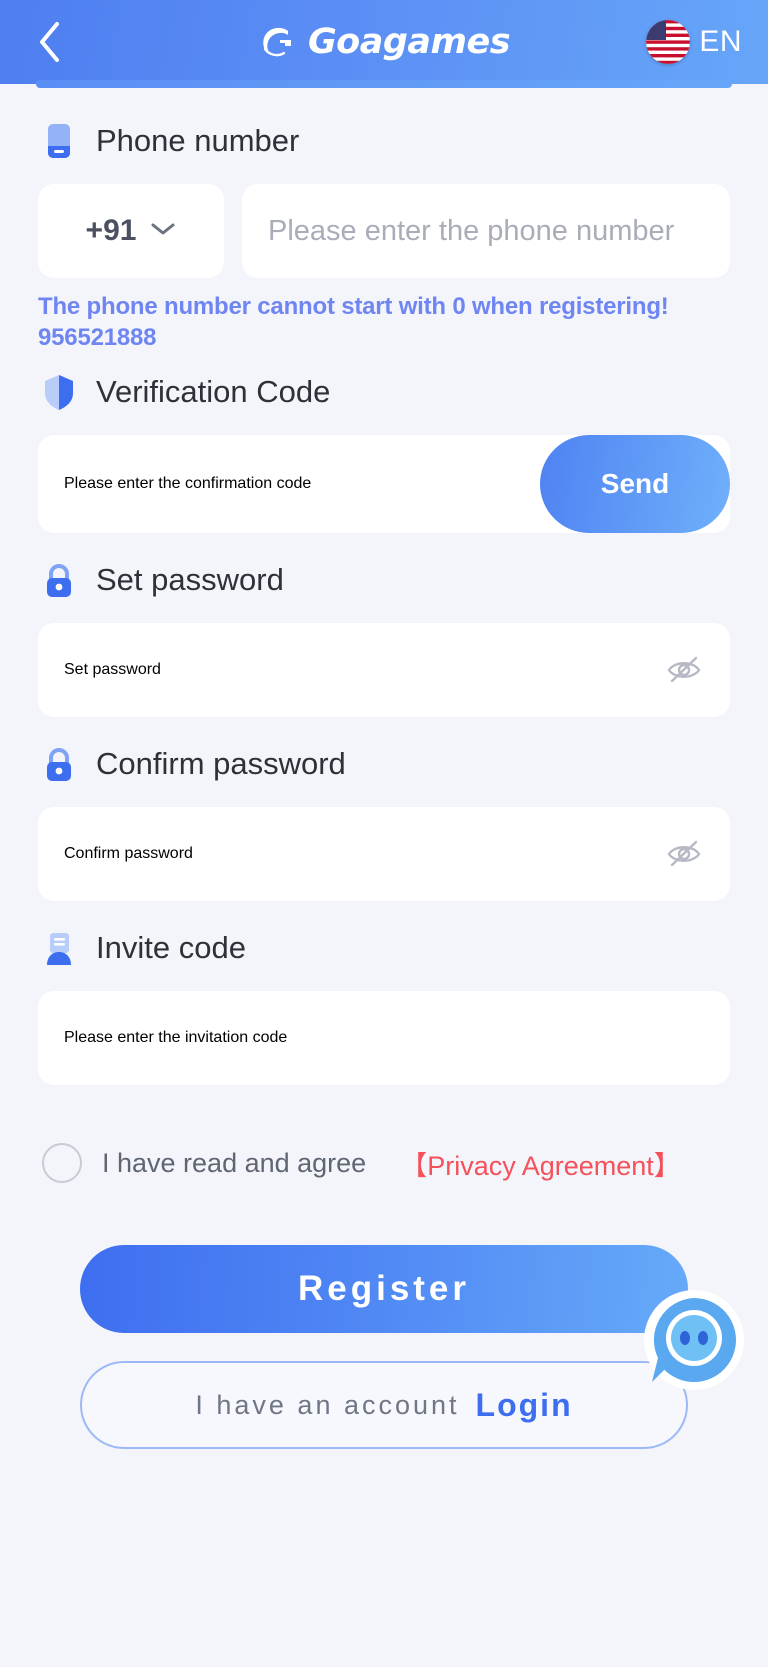 The width and height of the screenshot is (768, 1667). I want to click on confirm-password-section: Confirm password Confirm password, so click(384, 822).